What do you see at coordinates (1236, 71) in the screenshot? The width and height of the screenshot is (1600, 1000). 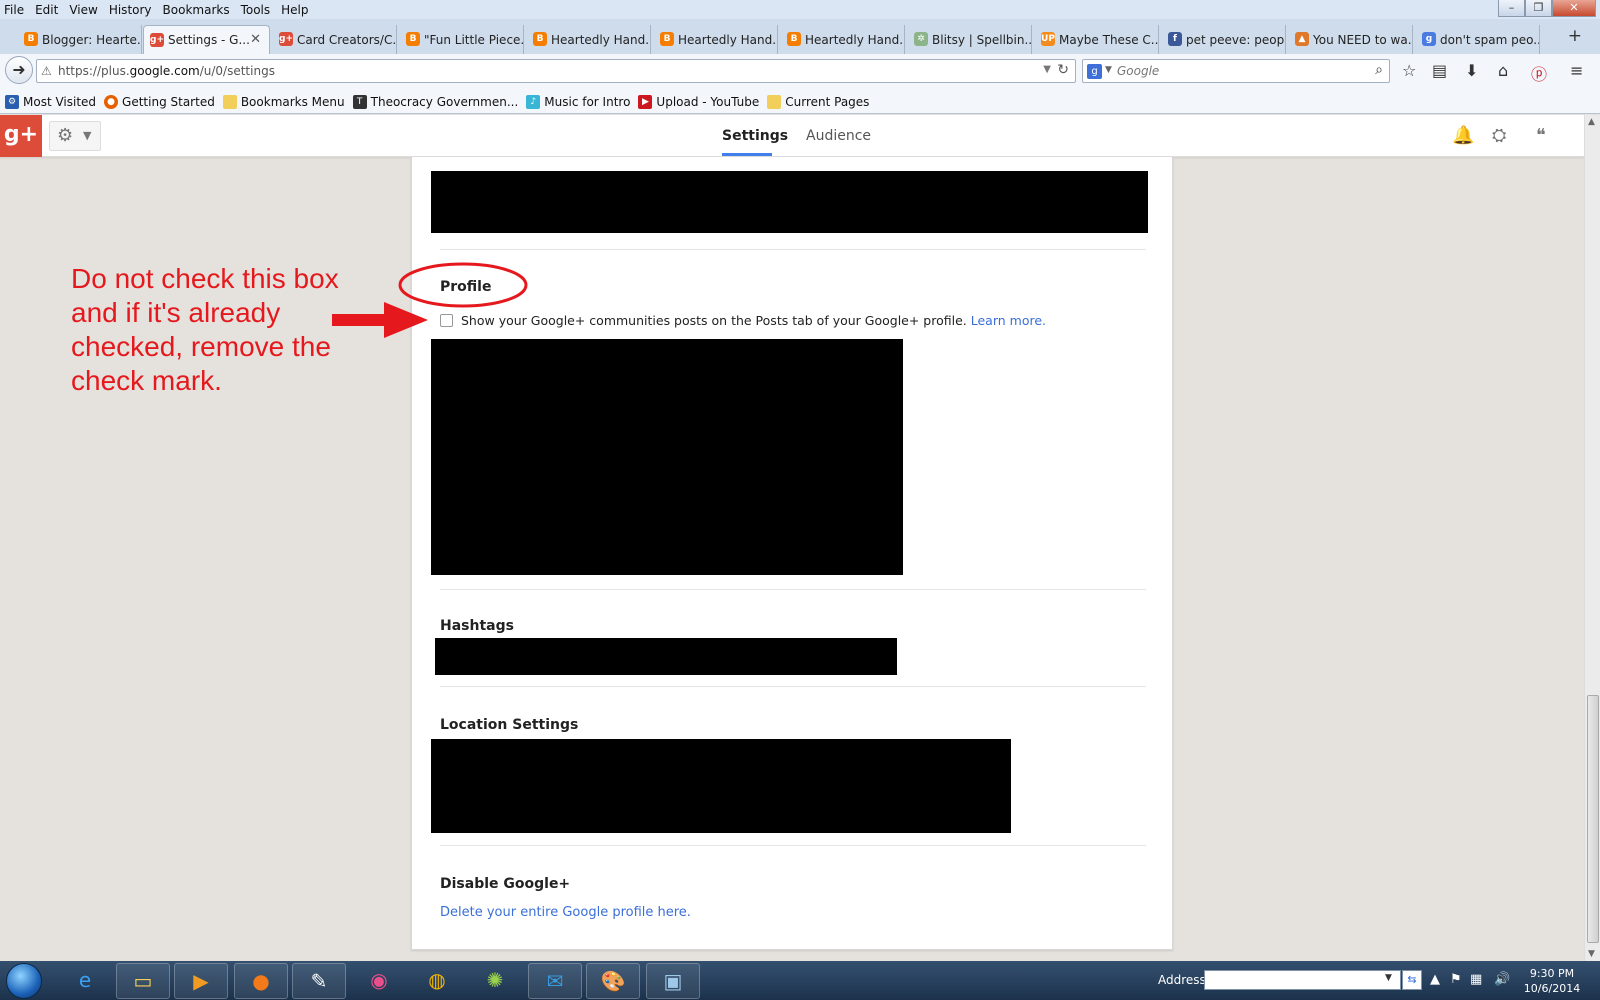 I see `search-bar: g ▼ Google ⌕` at bounding box center [1236, 71].